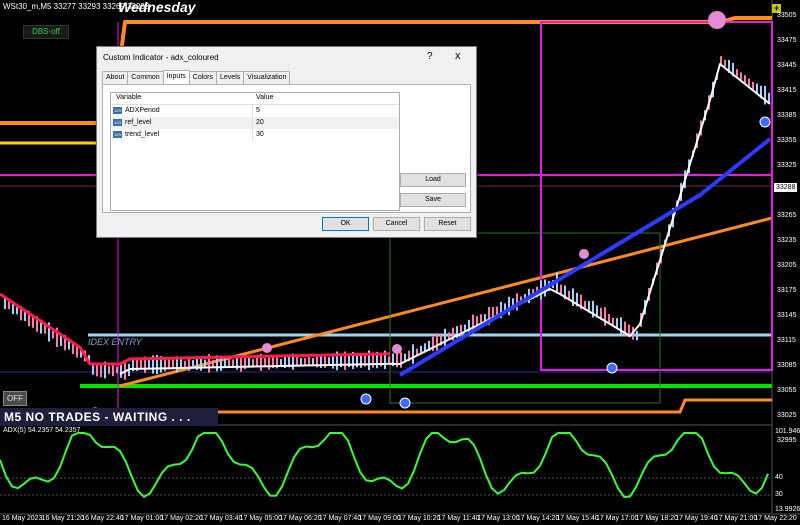  Describe the element at coordinates (779, 494) in the screenshot. I see `adx-tick-label: 30` at that location.